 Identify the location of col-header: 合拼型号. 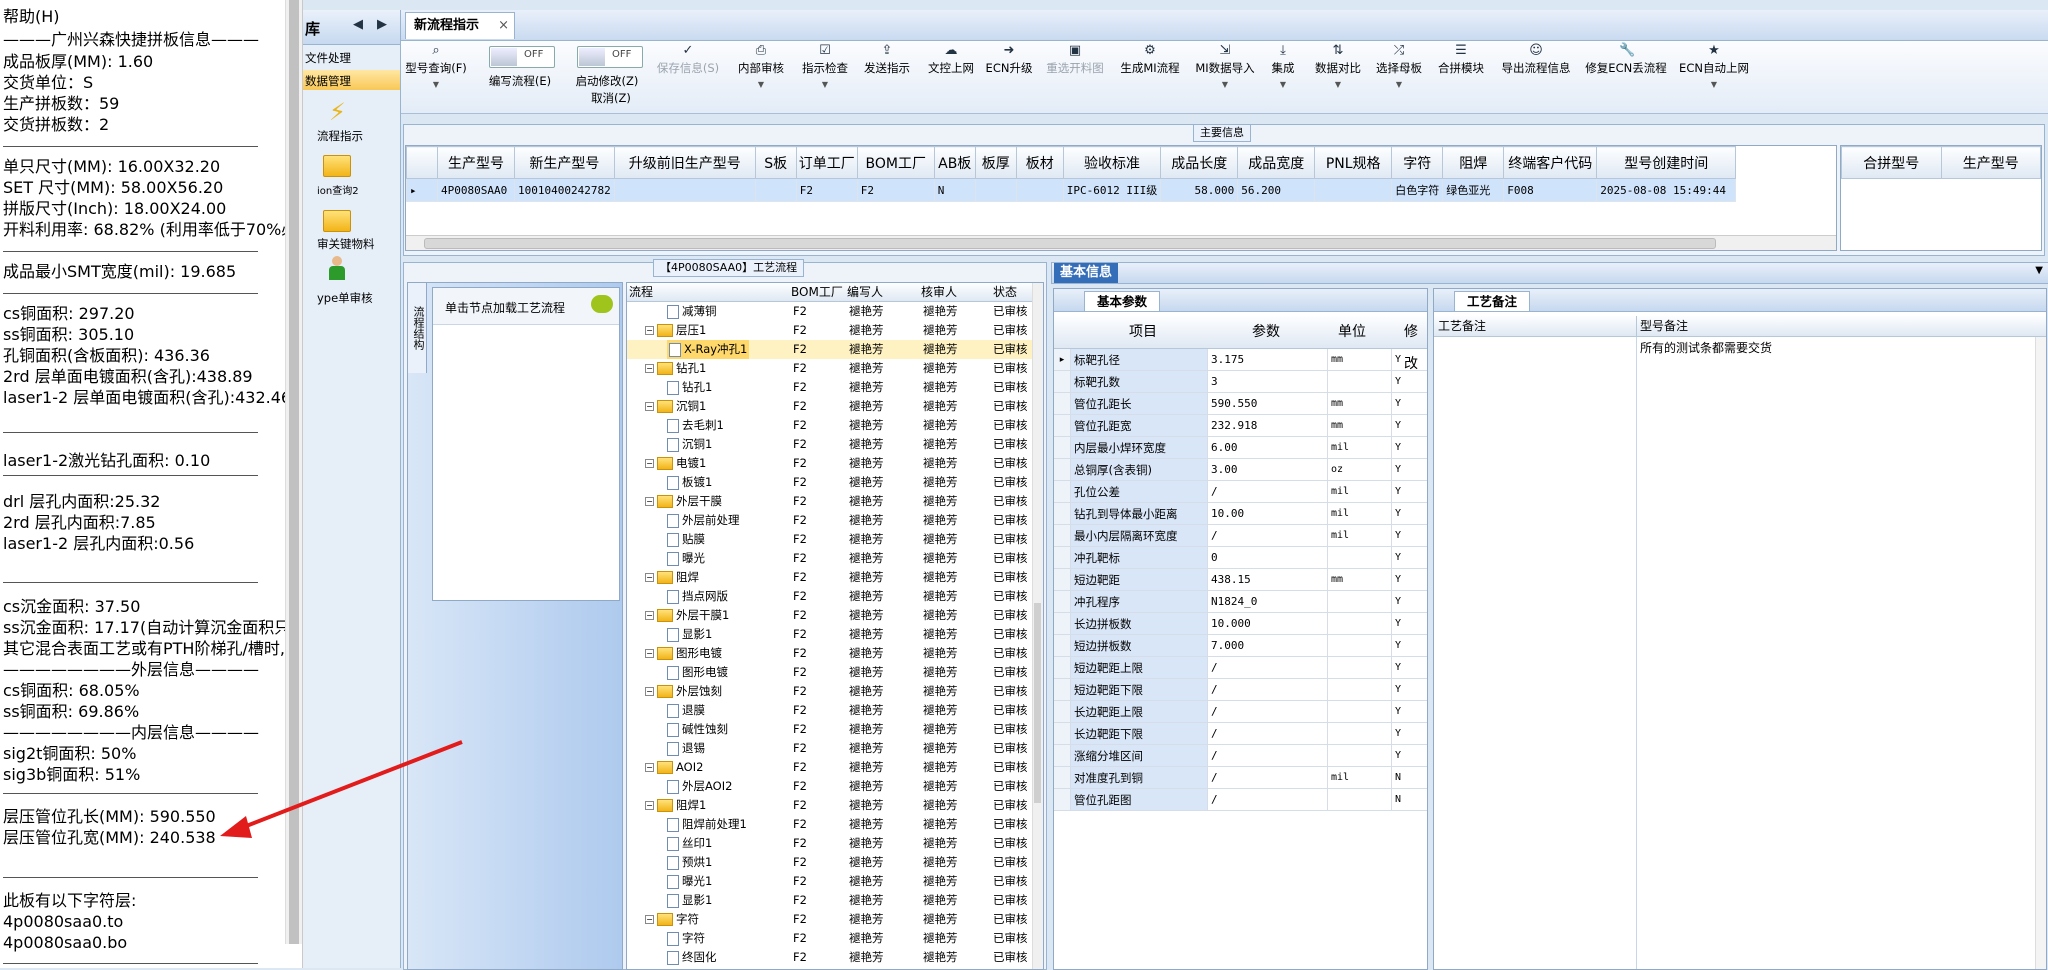
(1891, 162).